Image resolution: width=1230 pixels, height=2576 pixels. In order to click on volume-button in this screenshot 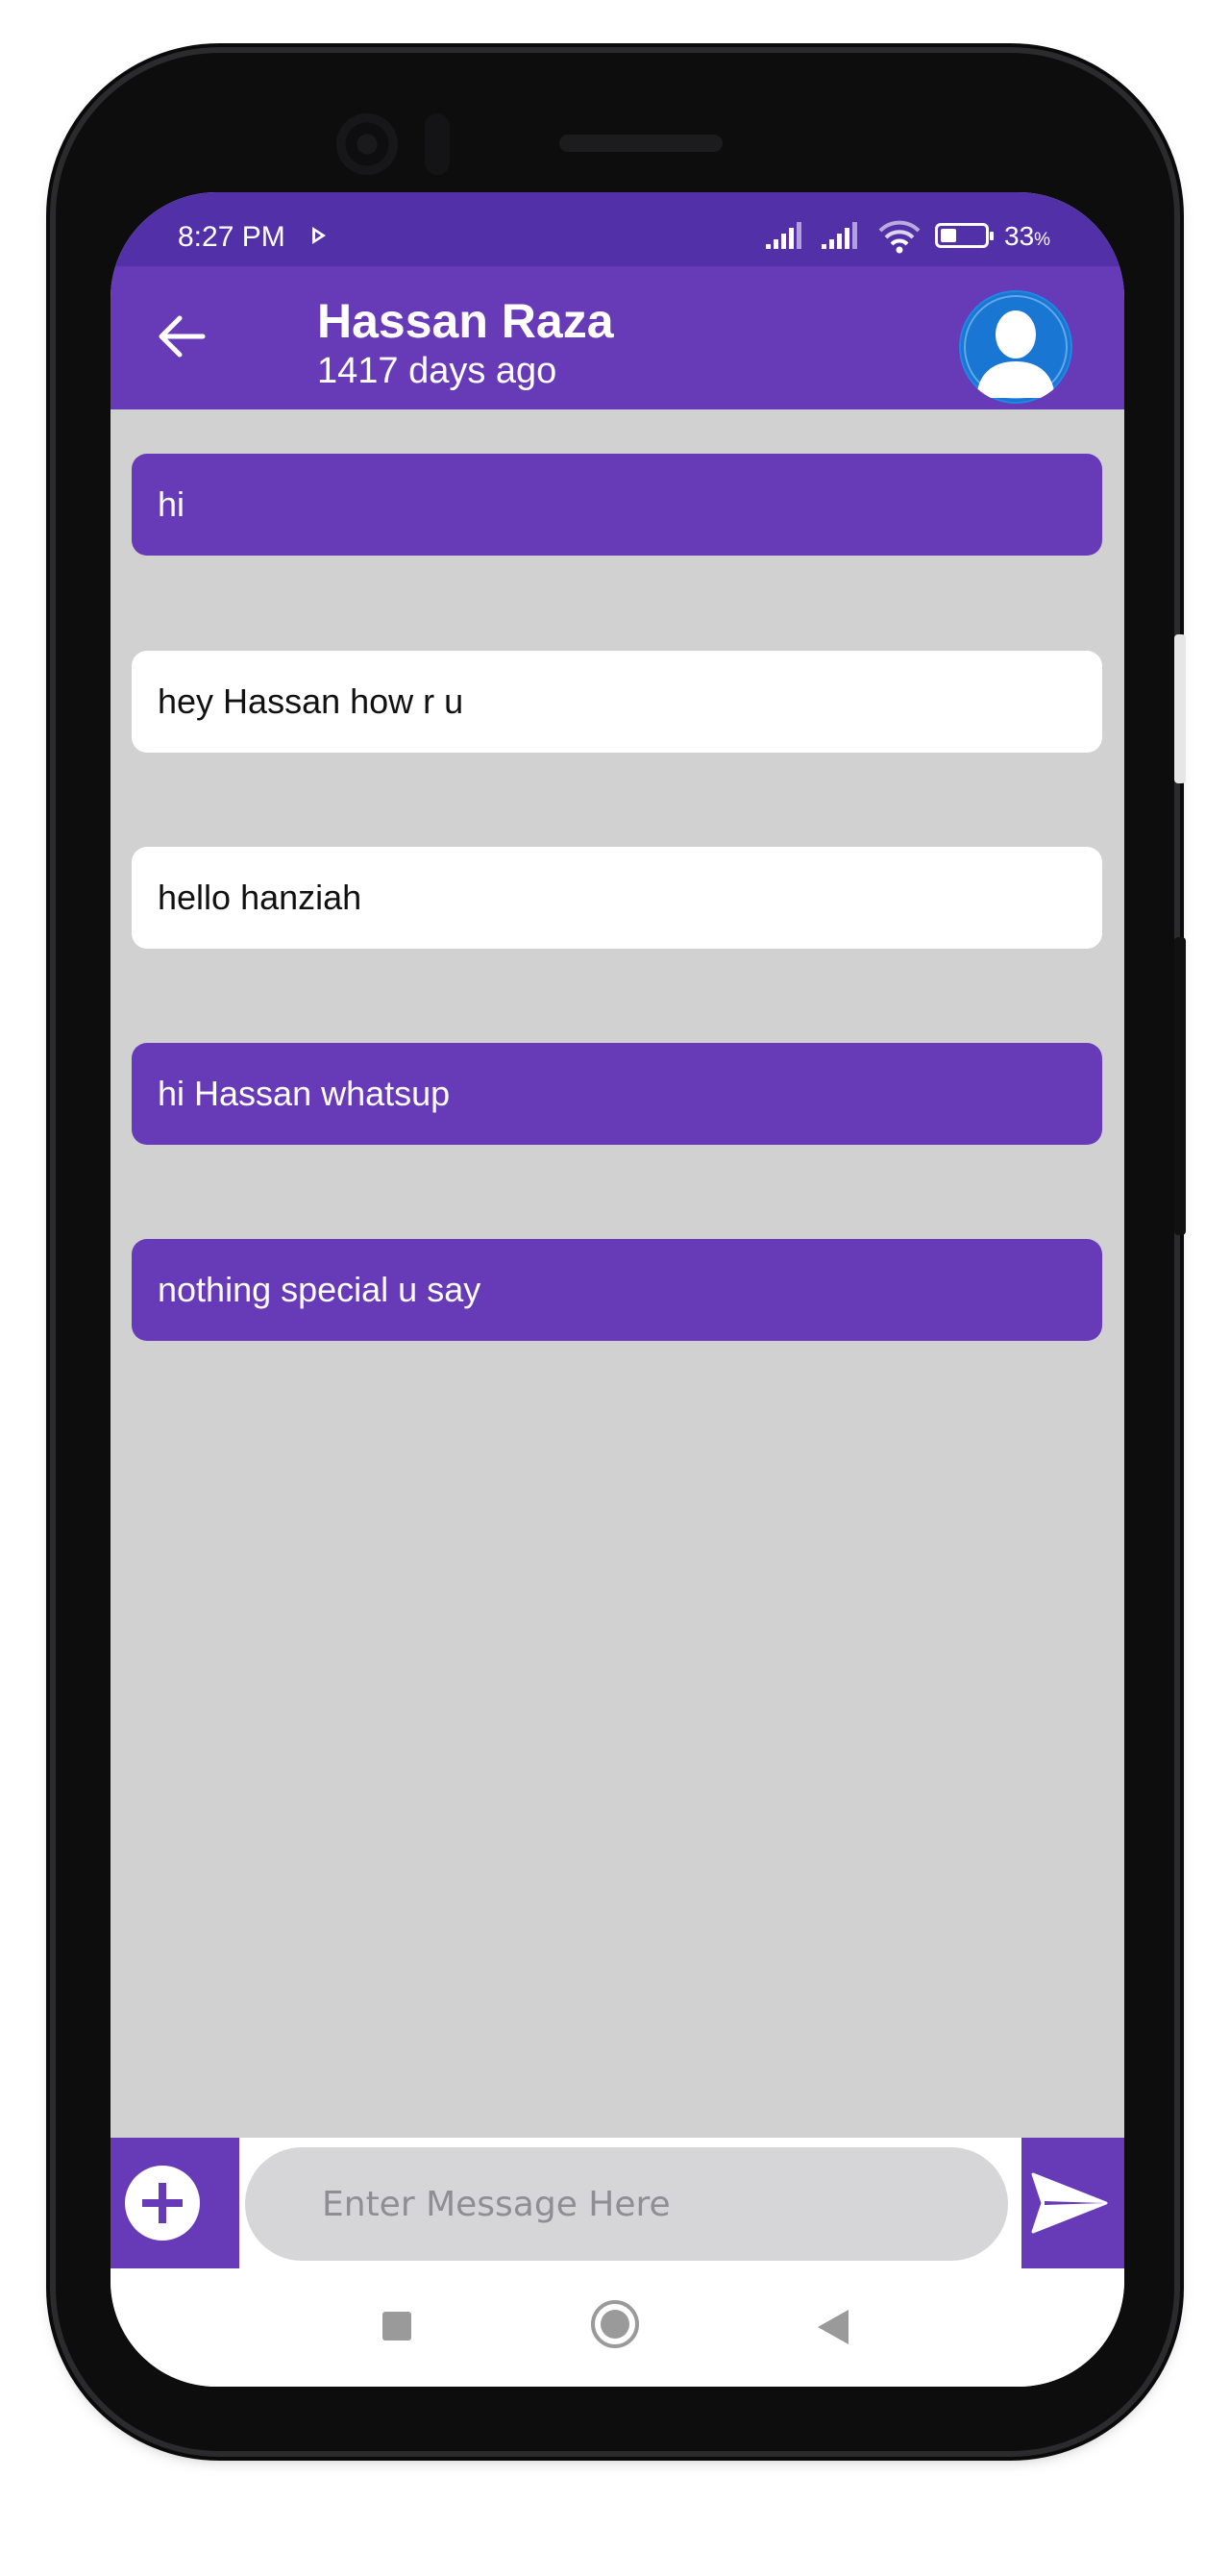, I will do `click(1180, 709)`.